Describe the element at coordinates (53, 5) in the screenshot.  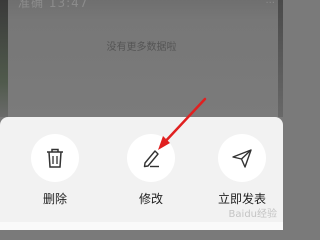
I see `background-header-text: 准确 13:47` at that location.